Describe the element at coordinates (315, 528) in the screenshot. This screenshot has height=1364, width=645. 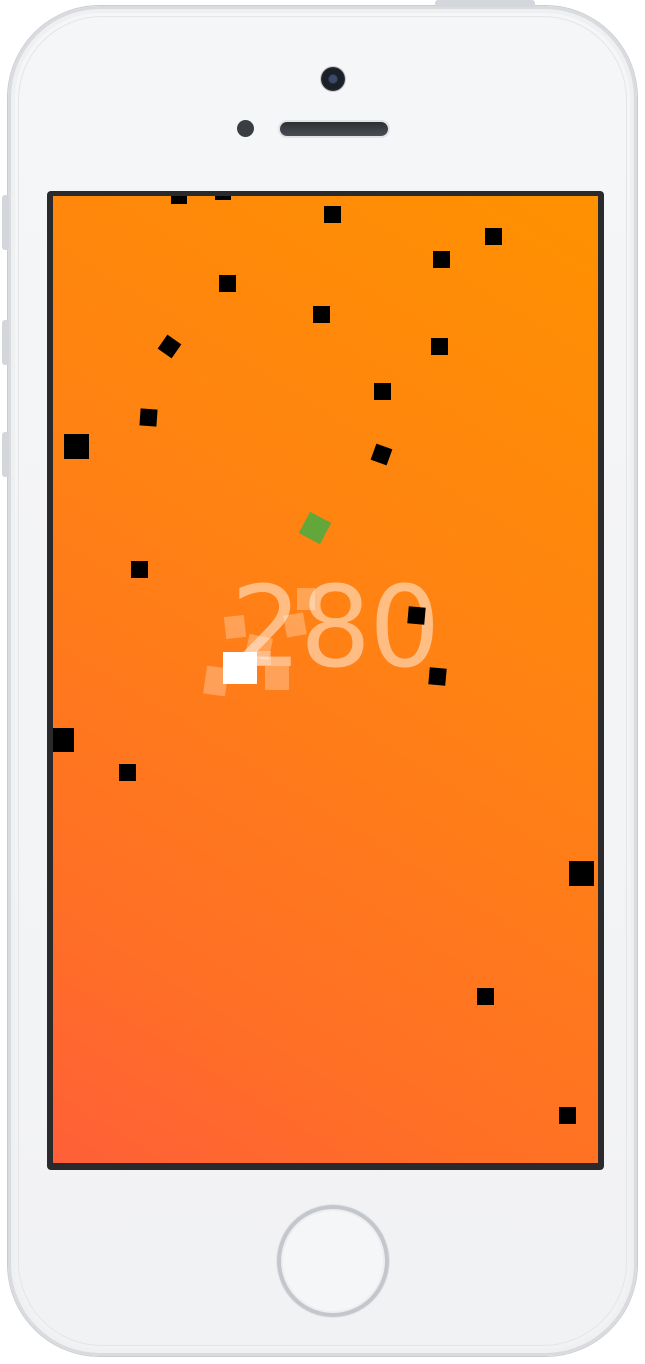
I see `target-square` at that location.